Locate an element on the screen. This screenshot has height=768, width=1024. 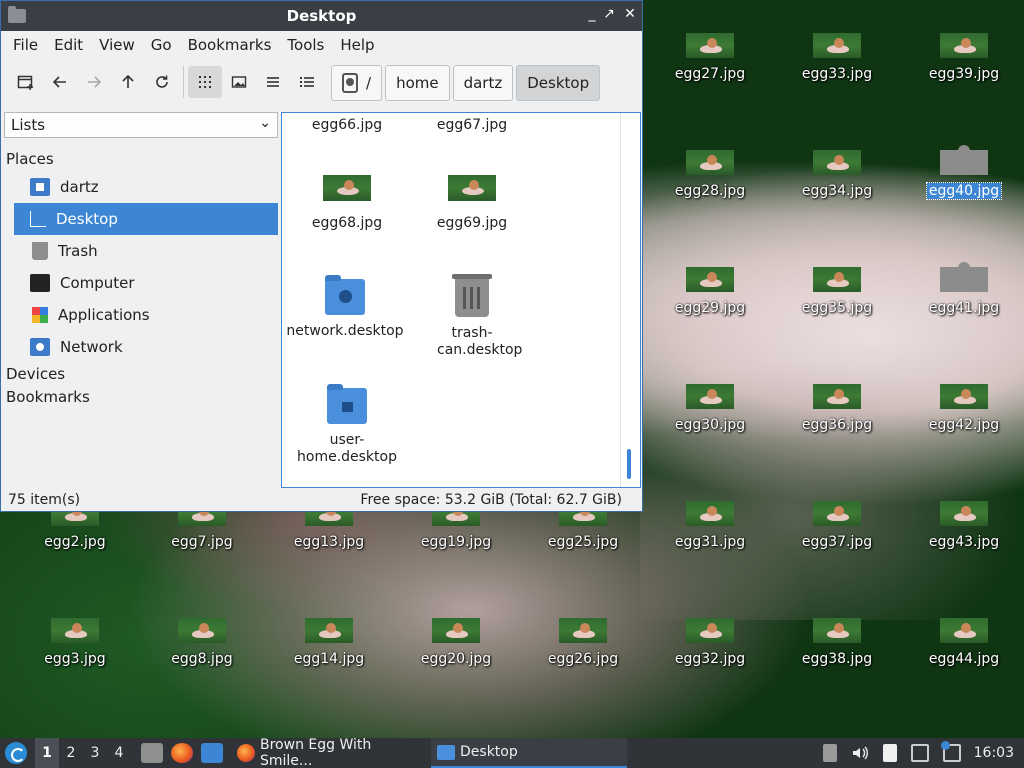
sidebar-mode-select: Lists ⌄ is located at coordinates (141, 125).